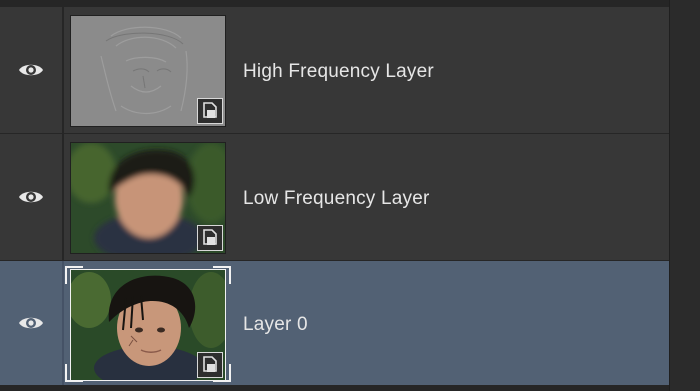  Describe the element at coordinates (684, 195) in the screenshot. I see `panel-scroll-gutter` at that location.